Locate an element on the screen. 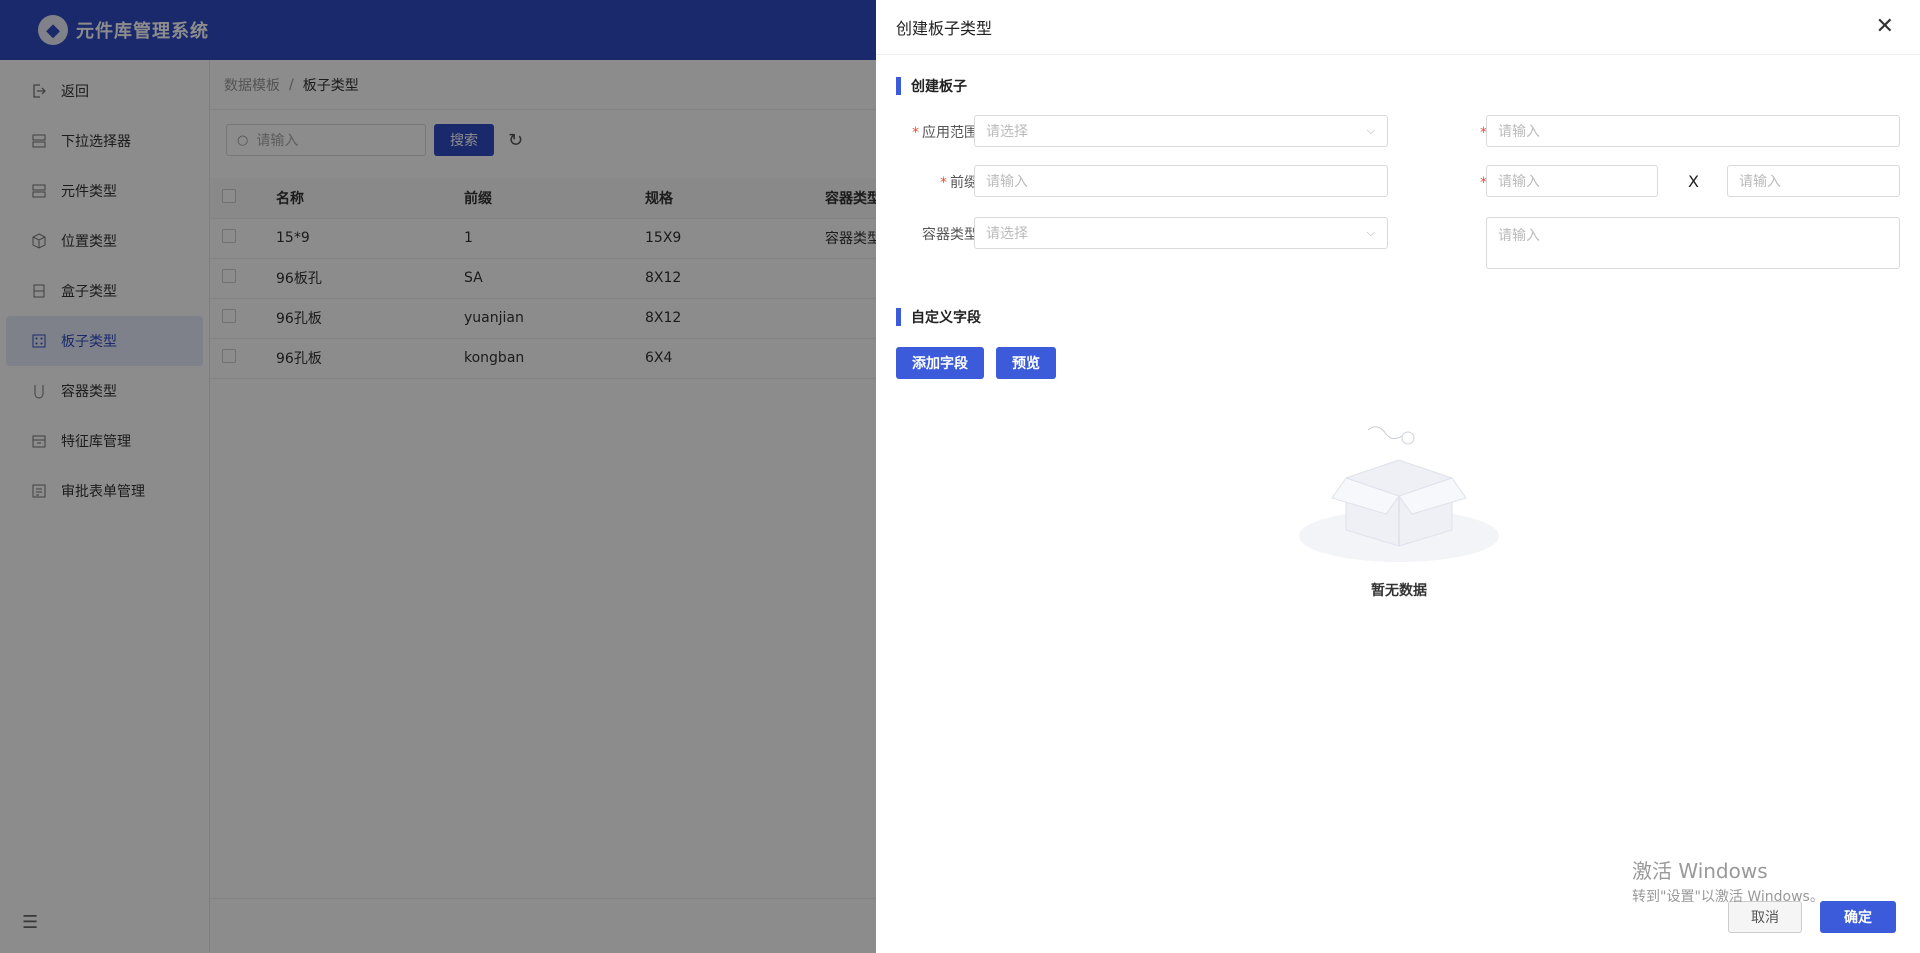  windows-activation-watermark: 激活 Windows 转到"设置"以激活 Windows。 is located at coordinates (1728, 880).